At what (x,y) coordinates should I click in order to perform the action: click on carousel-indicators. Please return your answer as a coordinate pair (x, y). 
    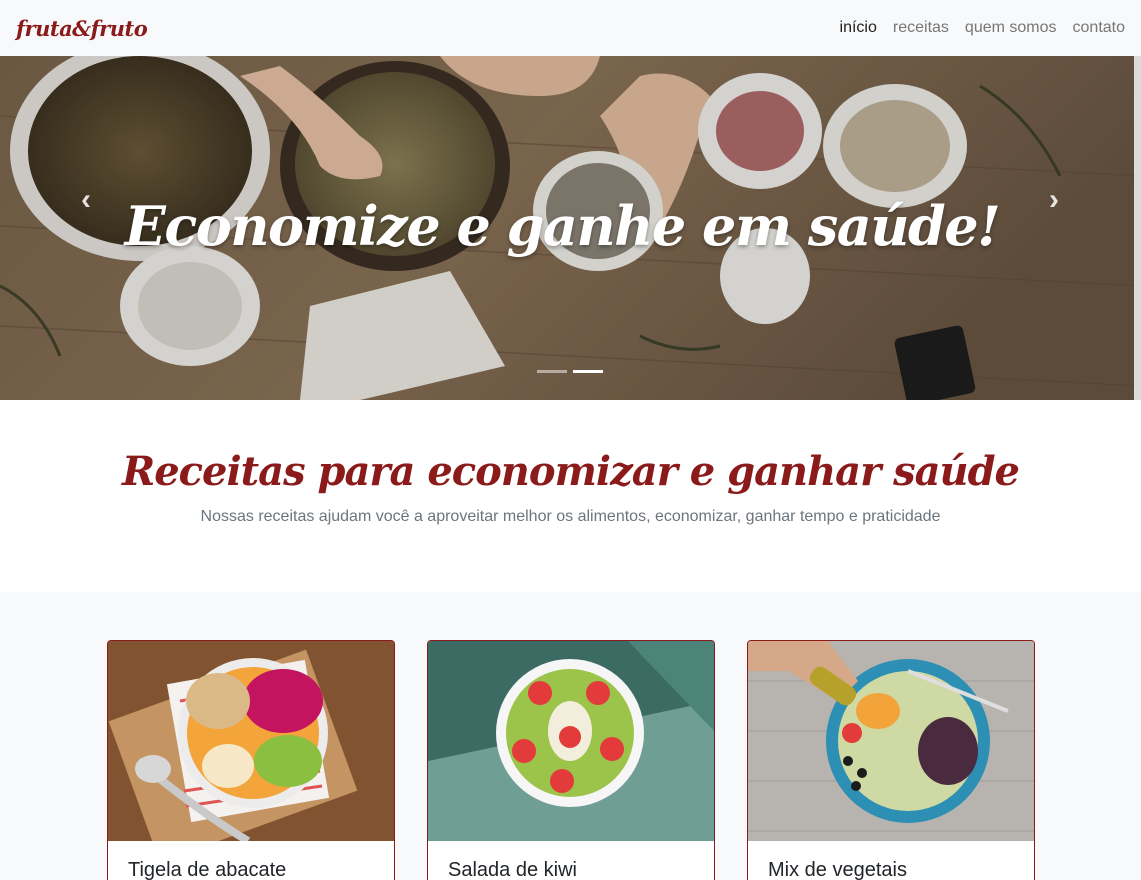
    Looking at the image, I should click on (570, 371).